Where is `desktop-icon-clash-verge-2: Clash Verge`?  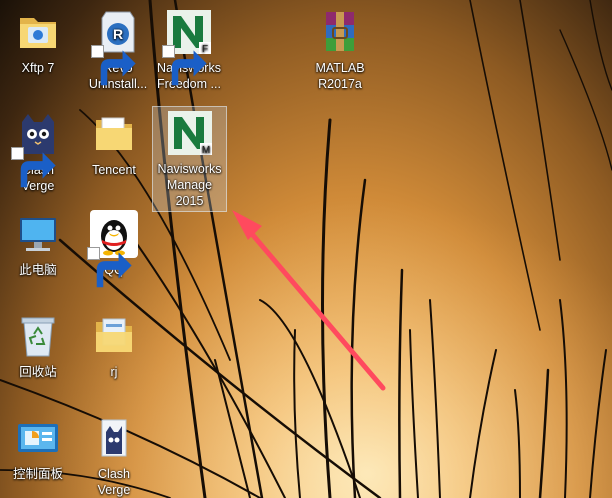
desktop-icon-clash-verge-2: Clash Verge is located at coordinates (114, 455).